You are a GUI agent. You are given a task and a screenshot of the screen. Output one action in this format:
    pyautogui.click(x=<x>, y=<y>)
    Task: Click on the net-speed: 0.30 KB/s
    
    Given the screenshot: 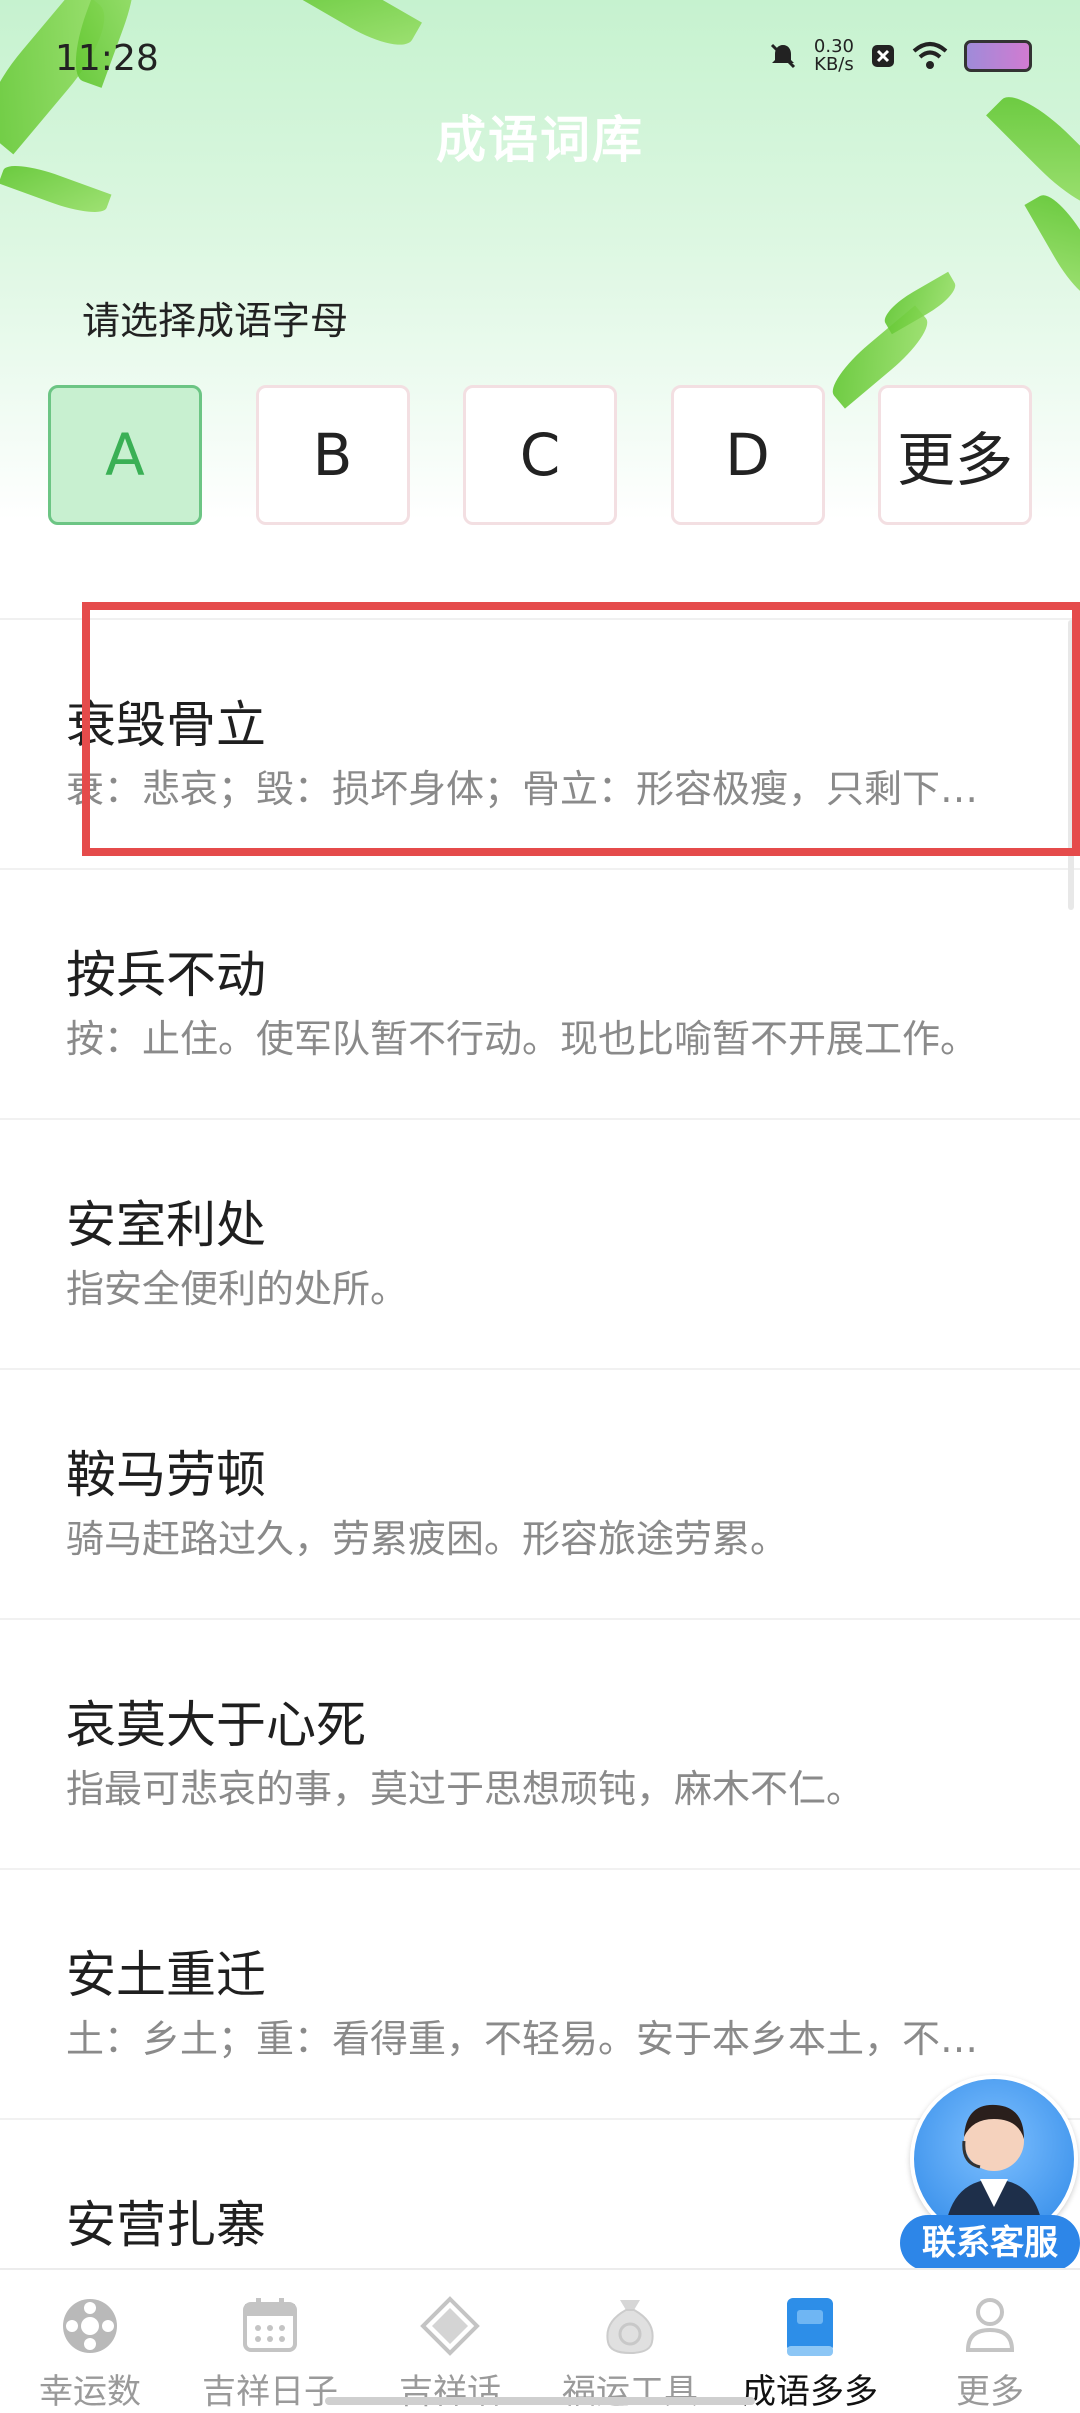 What is the action you would take?
    pyautogui.click(x=834, y=56)
    